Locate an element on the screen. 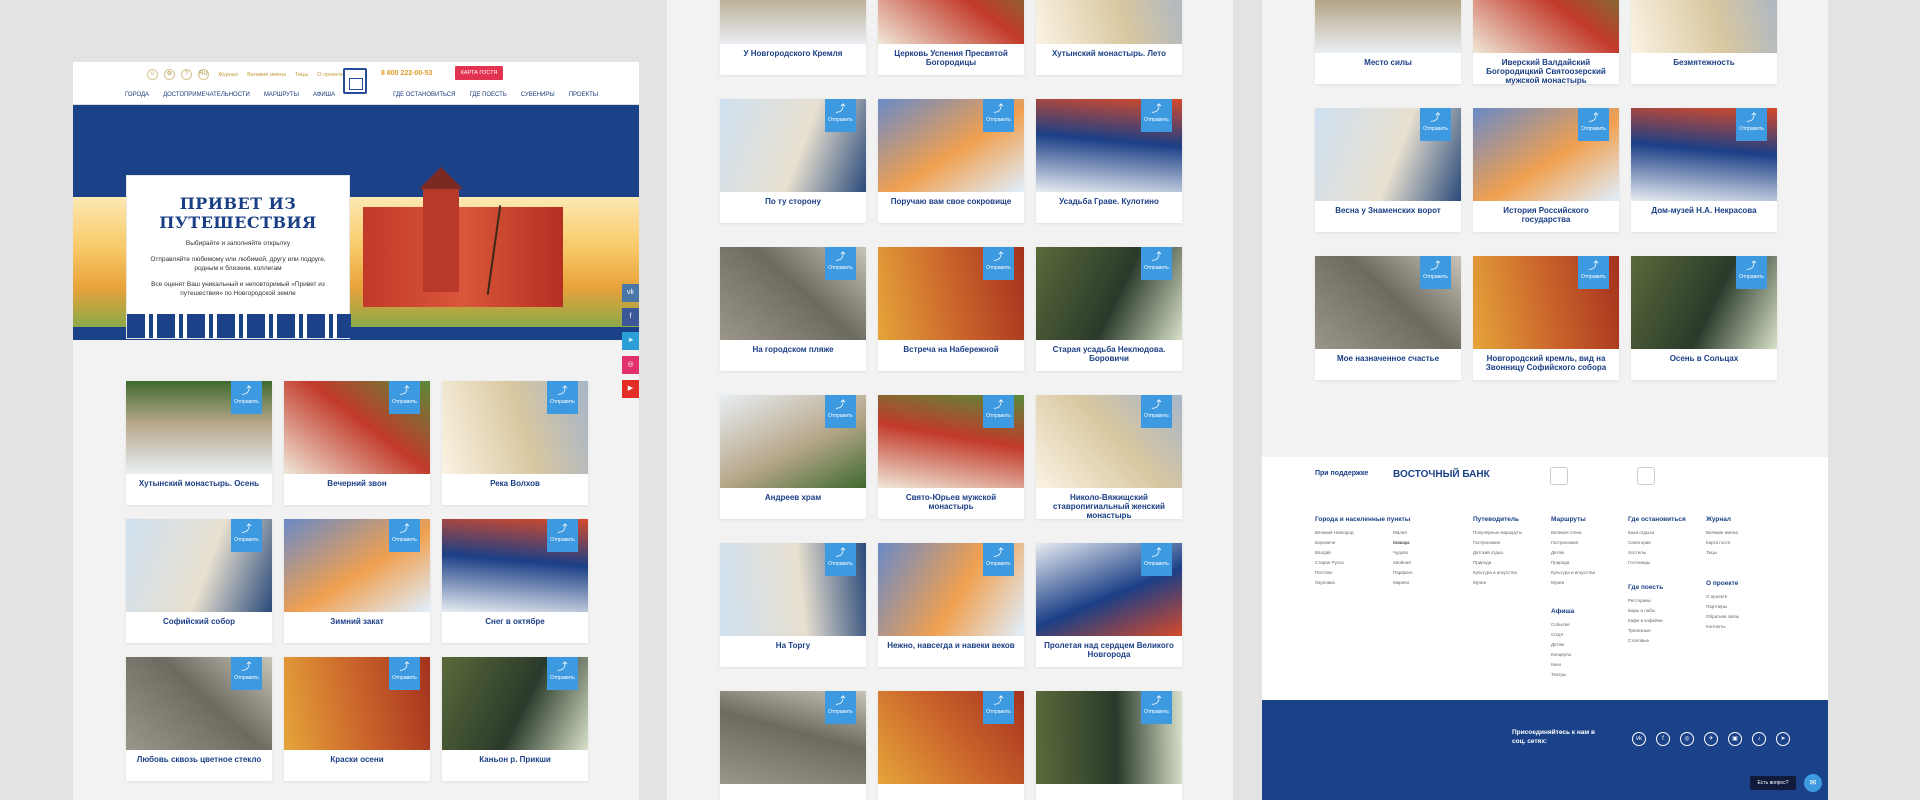 The height and width of the screenshot is (800, 1920). footer-link: Концерты is located at coordinates (1562, 655).